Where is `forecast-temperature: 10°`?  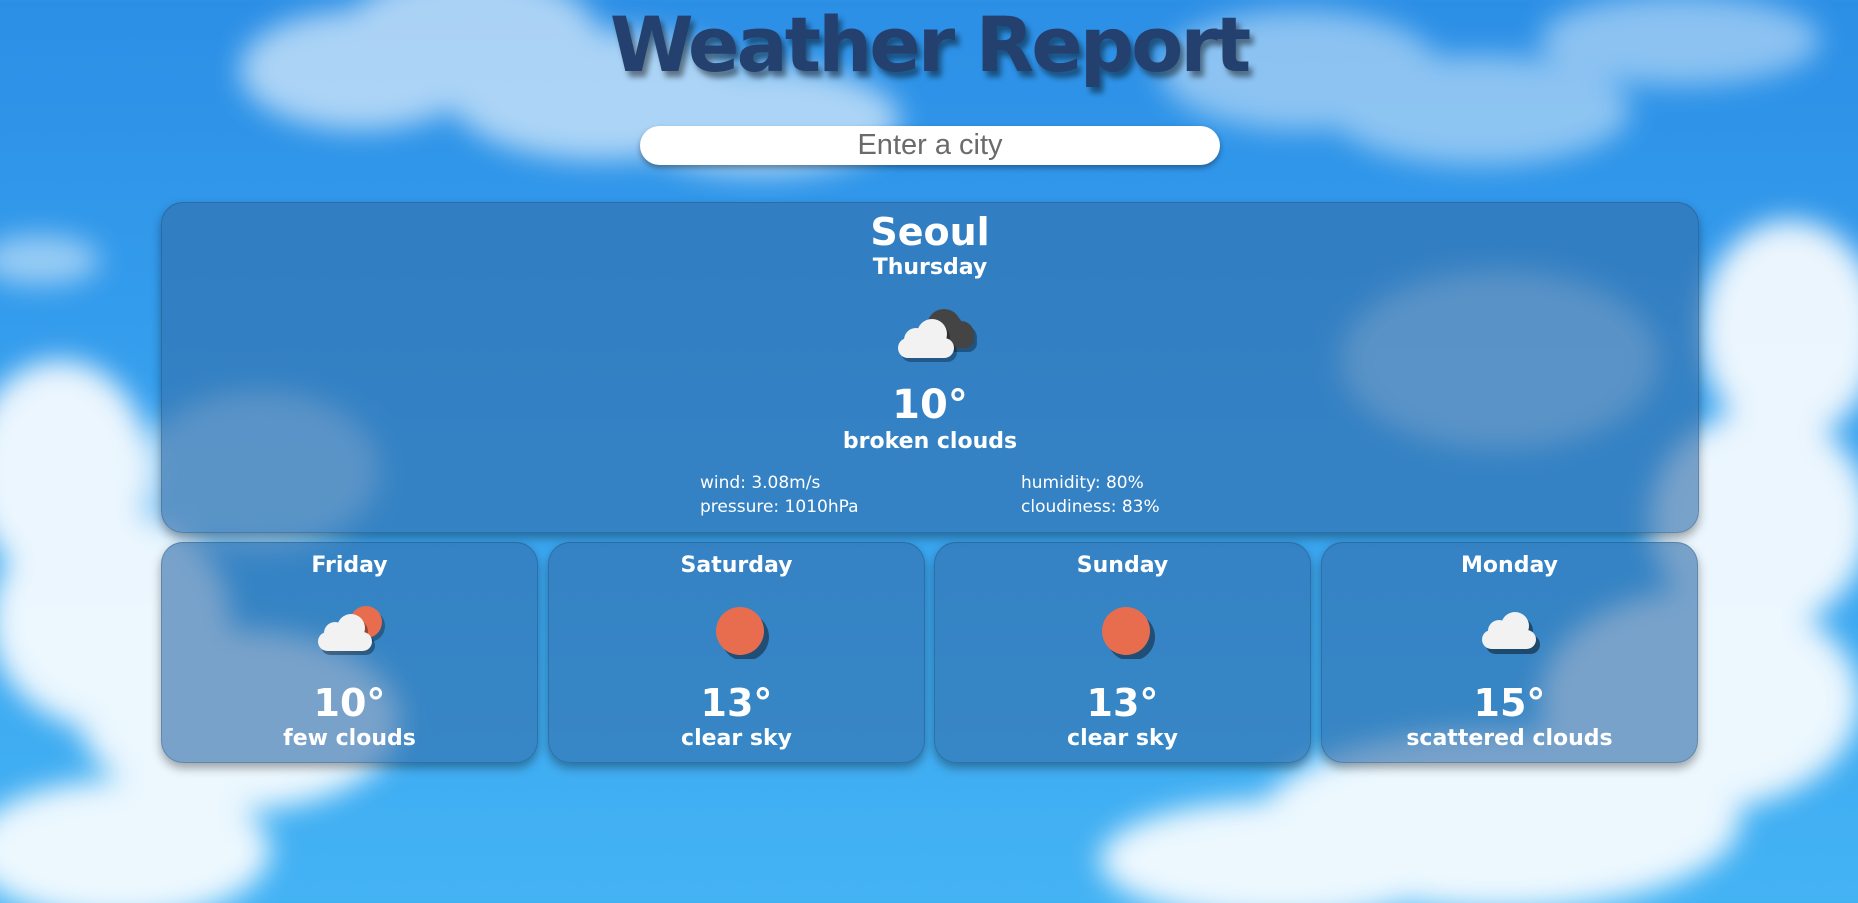
forecast-temperature: 10° is located at coordinates (349, 703).